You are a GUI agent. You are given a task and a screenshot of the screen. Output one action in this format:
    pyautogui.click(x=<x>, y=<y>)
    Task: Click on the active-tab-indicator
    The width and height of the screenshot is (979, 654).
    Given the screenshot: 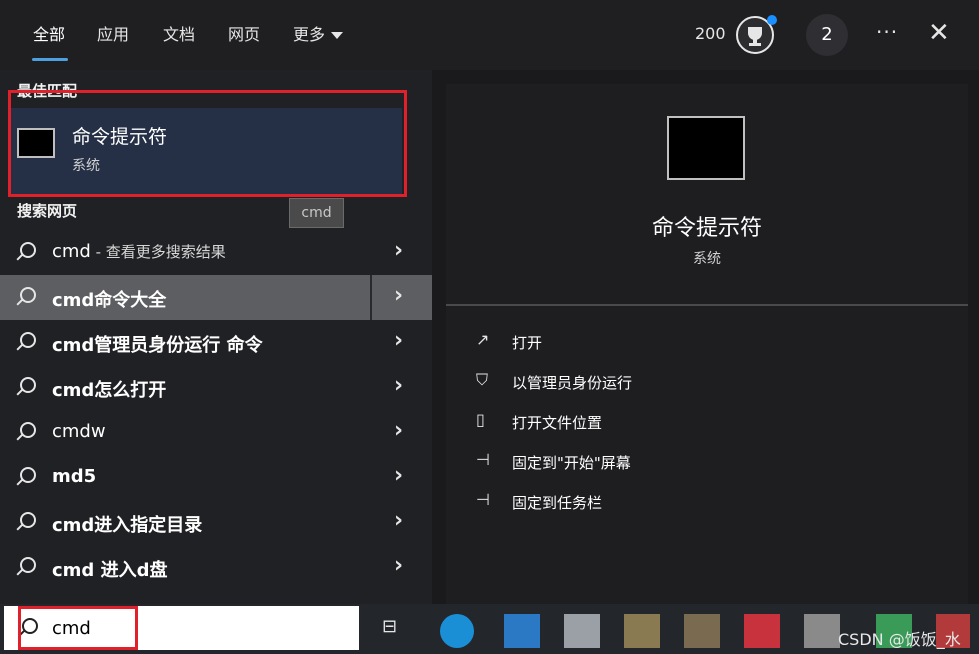 What is the action you would take?
    pyautogui.click(x=50, y=59)
    